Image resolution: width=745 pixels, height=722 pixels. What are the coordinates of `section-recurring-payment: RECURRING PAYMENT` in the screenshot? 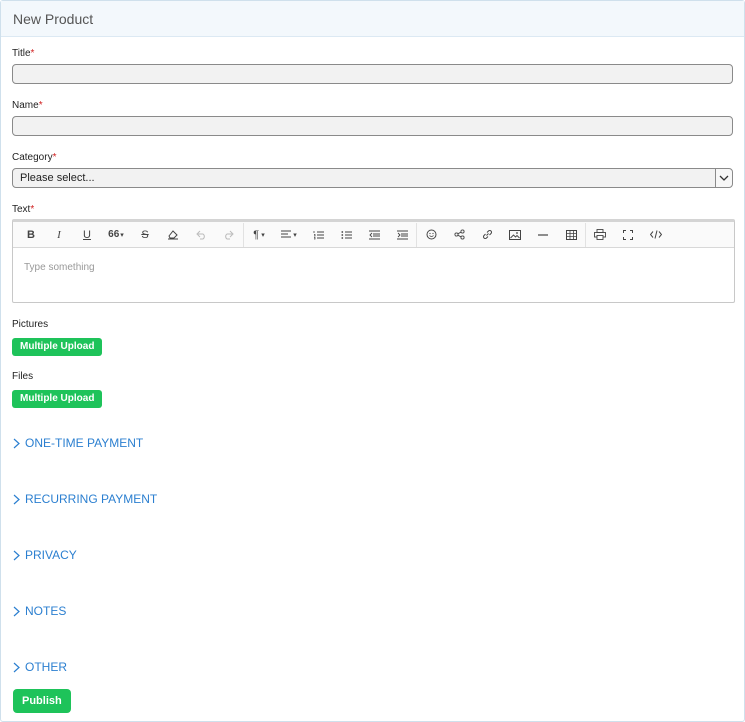 It's located at (85, 499).